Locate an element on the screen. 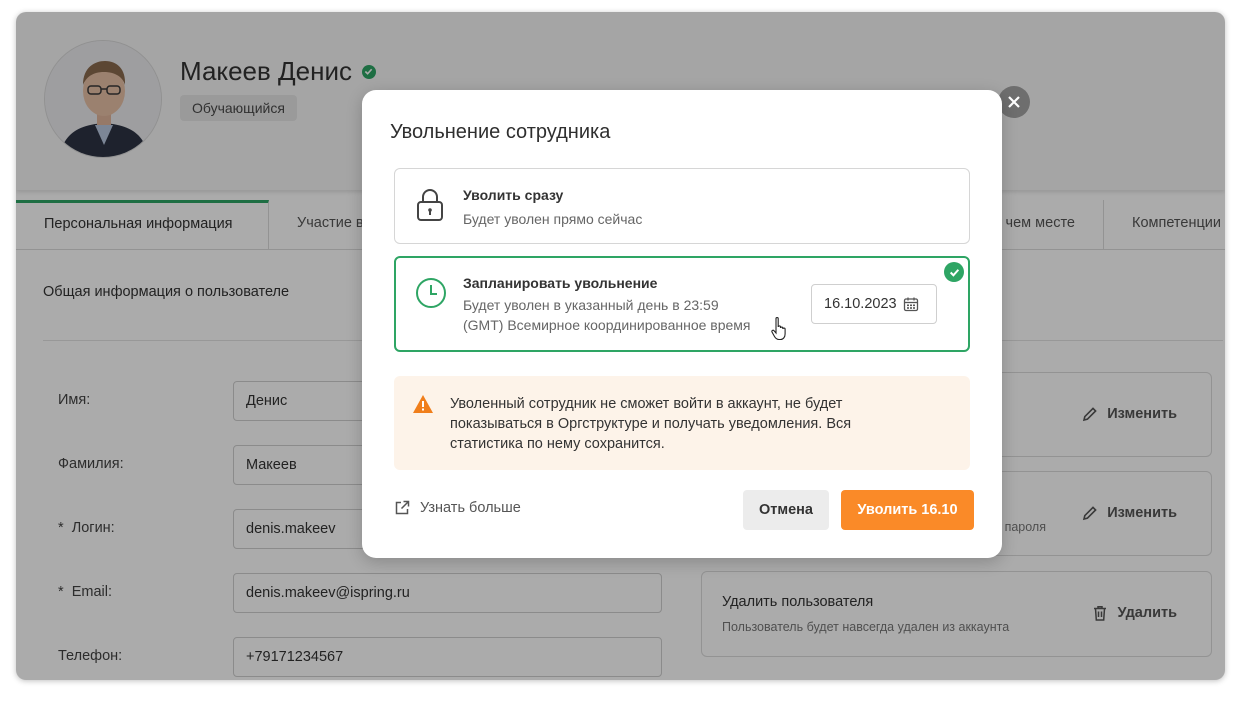 This screenshot has width=1241, height=701. warning-icon is located at coordinates (423, 404).